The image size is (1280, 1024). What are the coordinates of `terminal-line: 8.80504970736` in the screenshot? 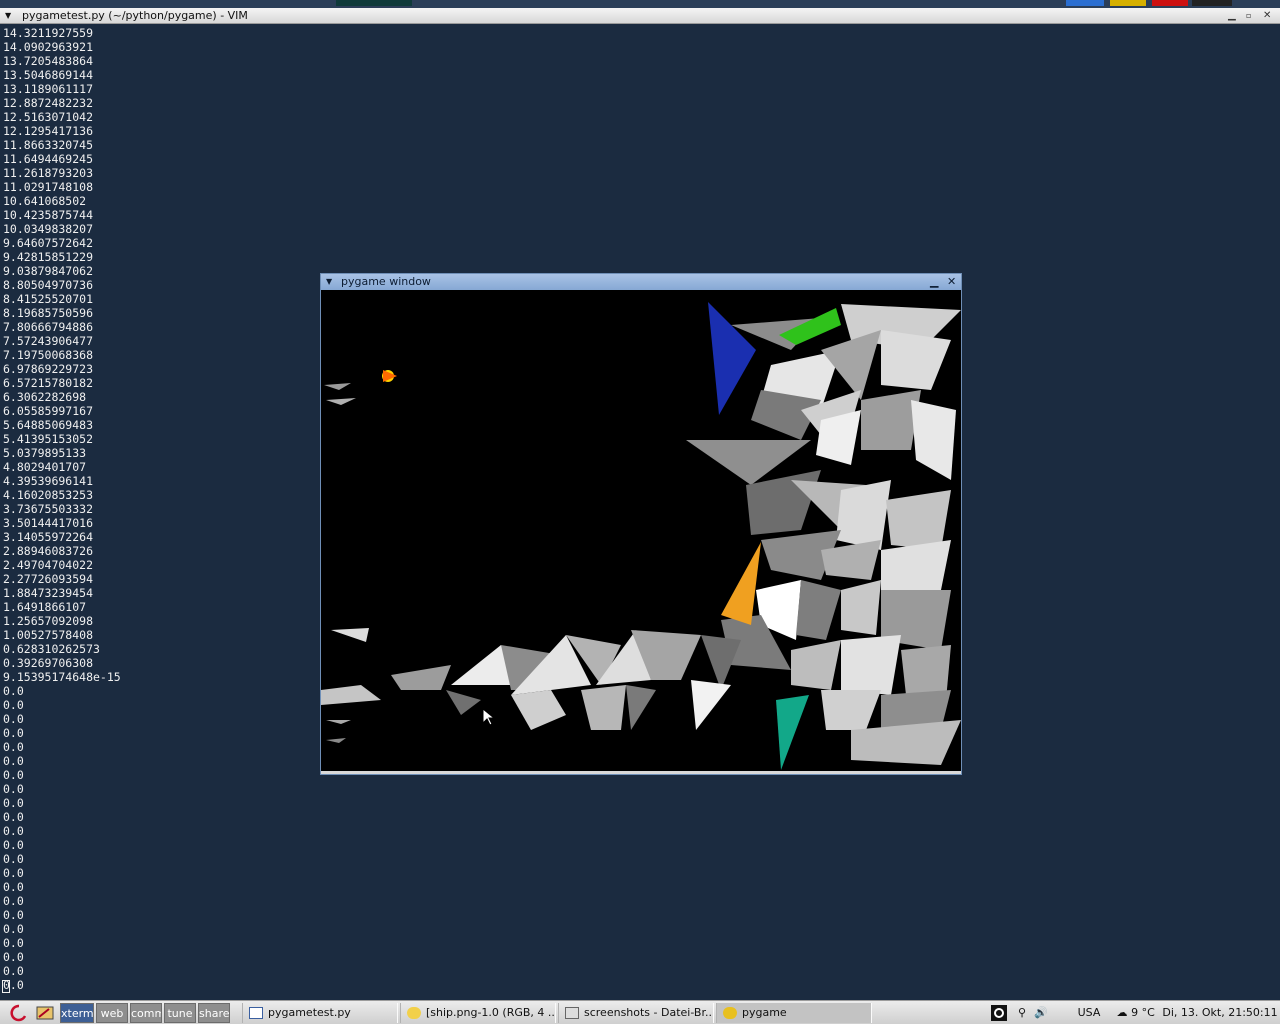 It's located at (48, 285).